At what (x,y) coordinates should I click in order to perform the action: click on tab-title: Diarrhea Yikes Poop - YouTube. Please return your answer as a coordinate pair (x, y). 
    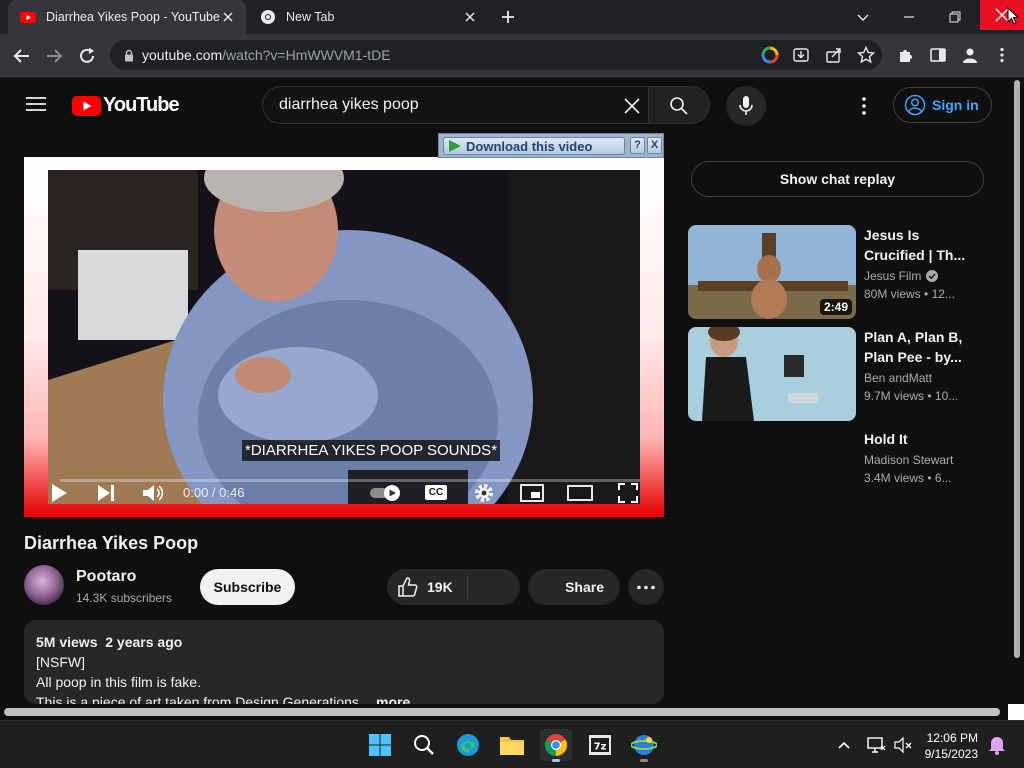
    Looking at the image, I should click on (133, 17).